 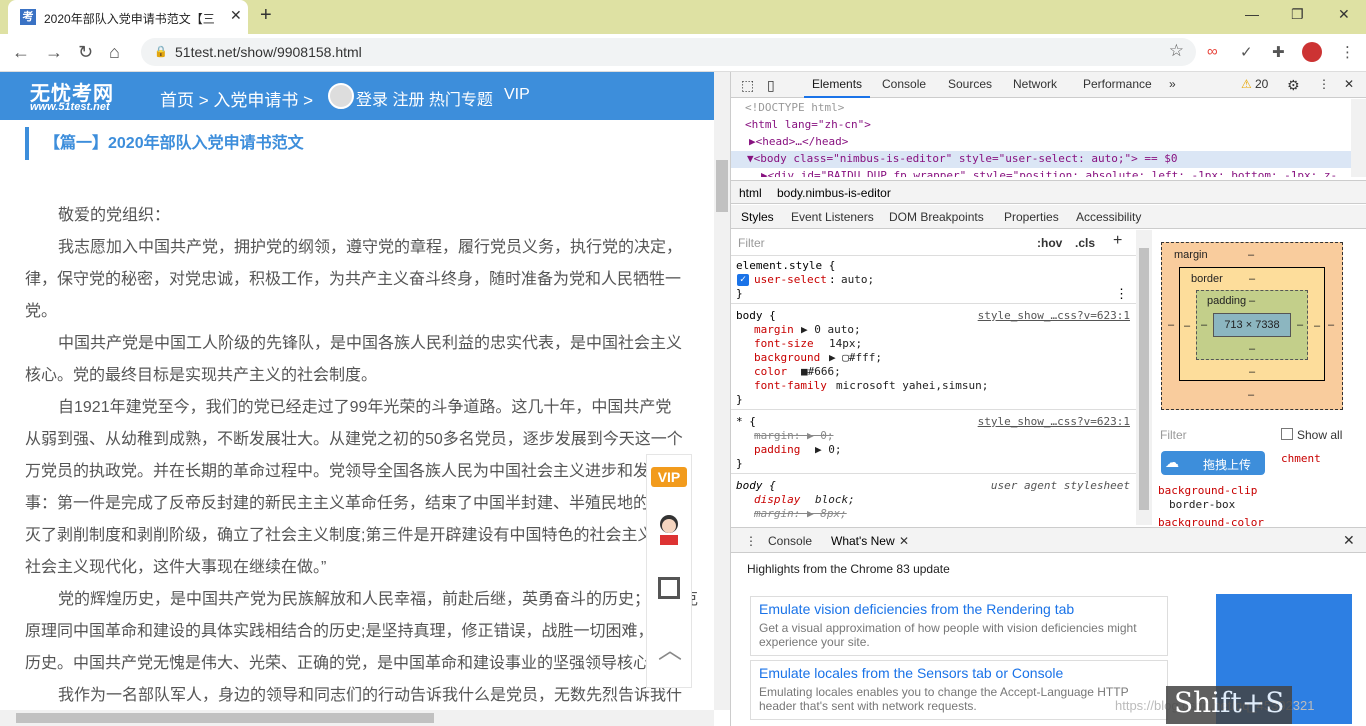 What do you see at coordinates (1287, 434) in the screenshot?
I see `show-all-checkbox` at bounding box center [1287, 434].